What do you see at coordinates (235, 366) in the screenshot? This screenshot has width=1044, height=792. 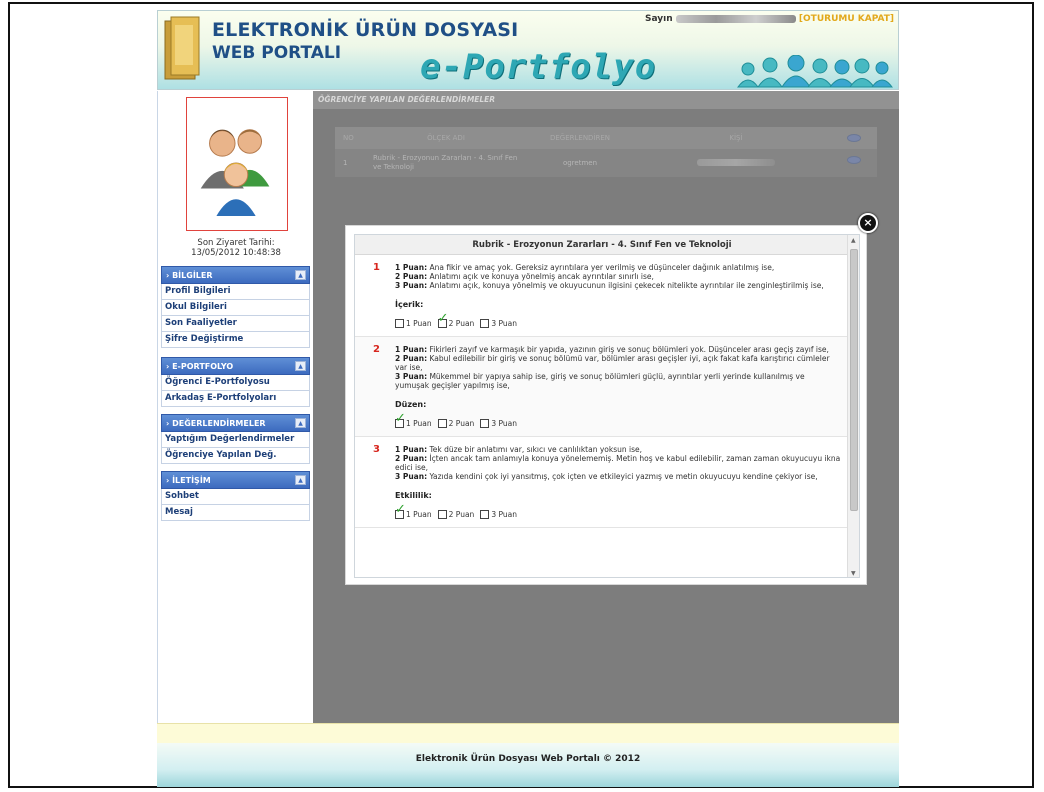 I see `menu-header-eportfolyo: › E-PORTFOLYO ▲` at bounding box center [235, 366].